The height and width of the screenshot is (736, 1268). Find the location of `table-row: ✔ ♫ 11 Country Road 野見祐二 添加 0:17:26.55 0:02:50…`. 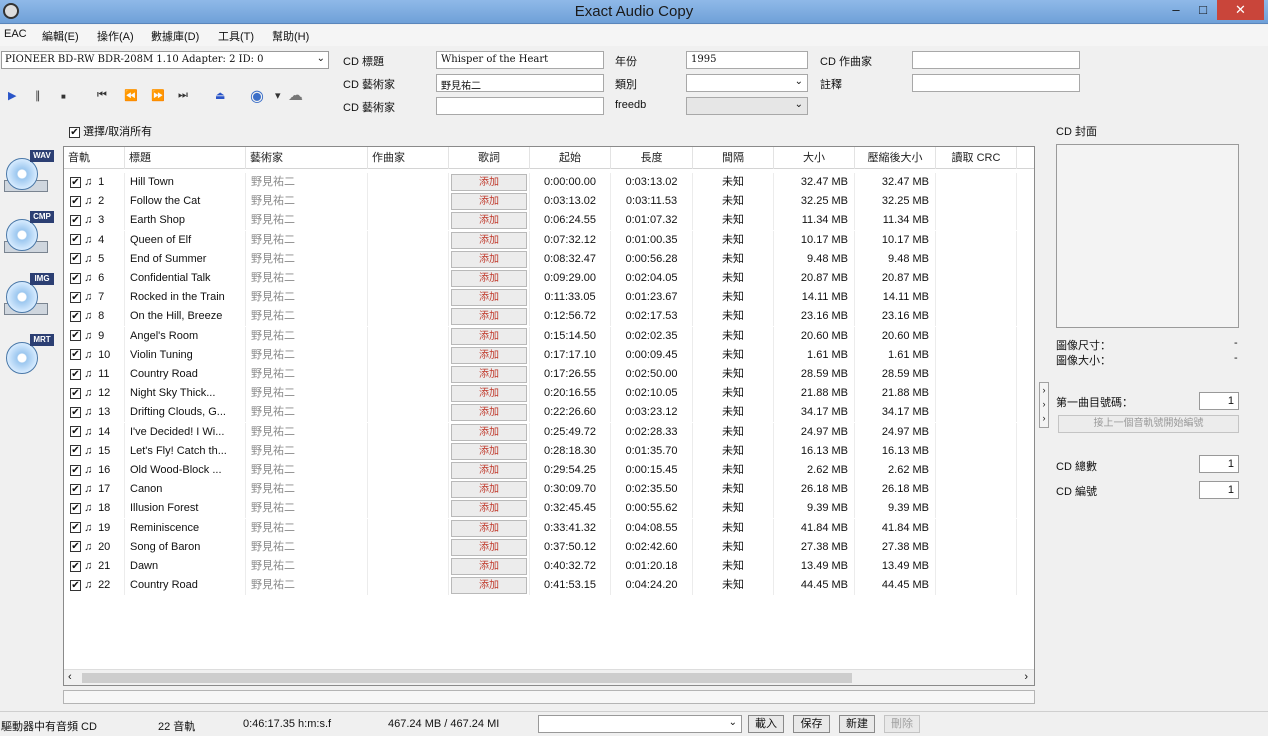

table-row: ✔ ♫ 11 Country Road 野見祐二 添加 0:17:26.55 0:02:50… is located at coordinates (549, 374).